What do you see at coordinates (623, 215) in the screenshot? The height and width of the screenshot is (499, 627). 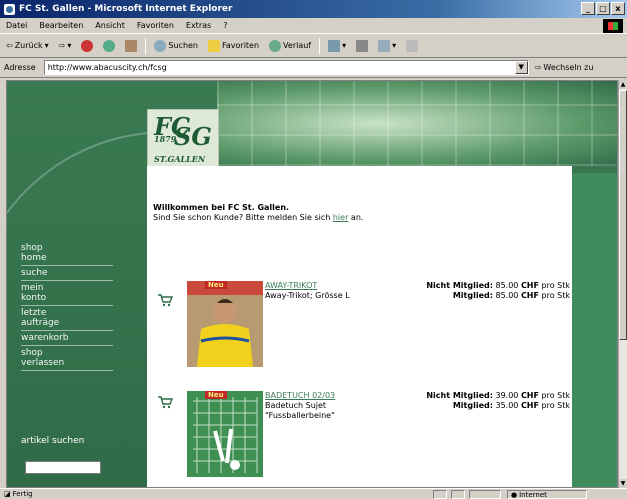 I see `scroll-thumb` at bounding box center [623, 215].